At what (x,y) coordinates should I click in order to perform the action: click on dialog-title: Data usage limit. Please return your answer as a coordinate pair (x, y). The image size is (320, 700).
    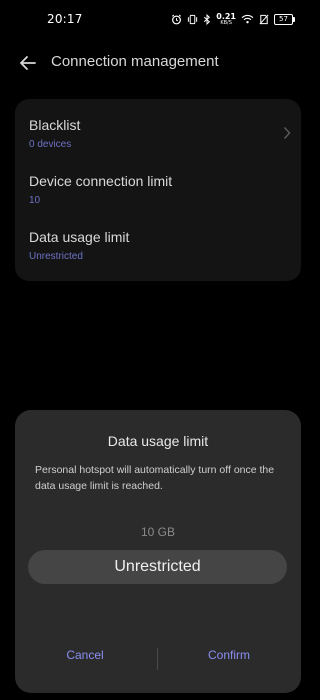
    Looking at the image, I should click on (158, 441).